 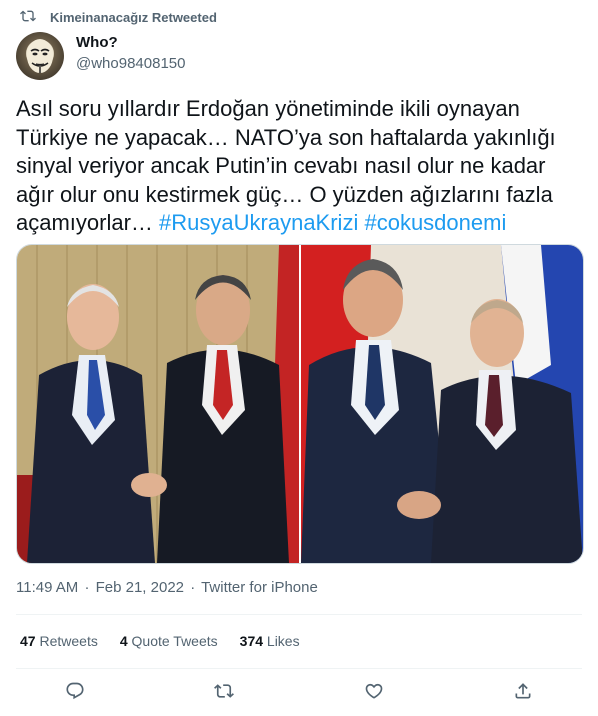 I want to click on share-button, so click(x=523, y=693).